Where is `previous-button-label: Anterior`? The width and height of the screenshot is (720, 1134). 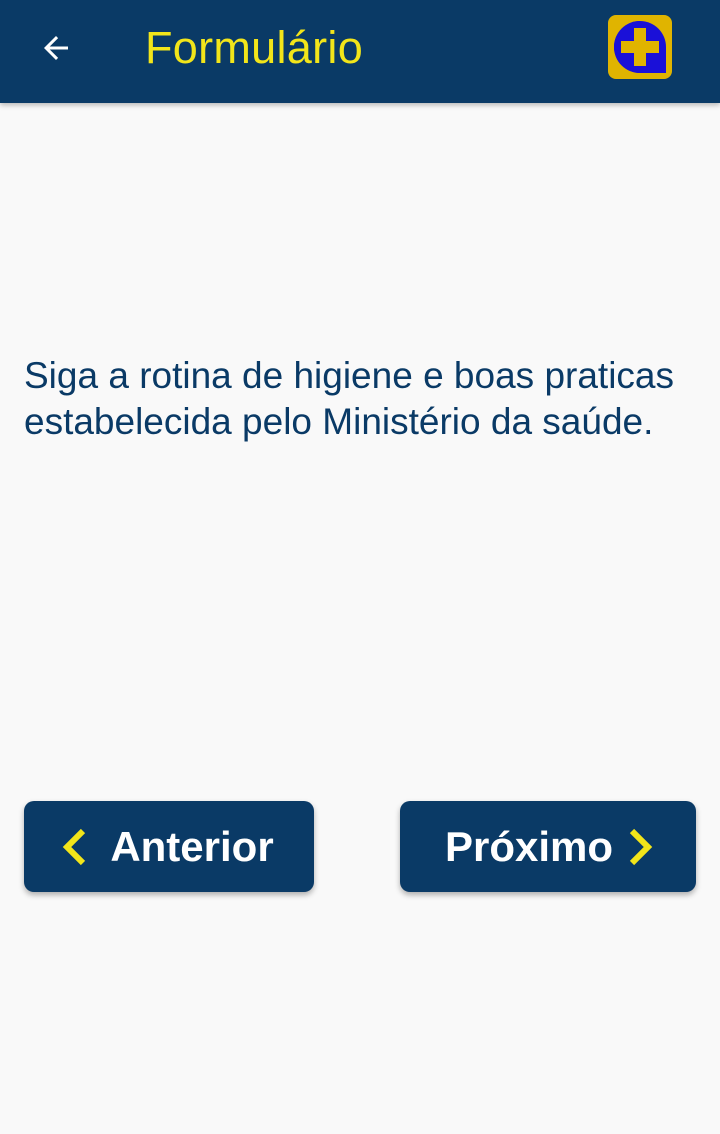 previous-button-label: Anterior is located at coordinates (192, 846).